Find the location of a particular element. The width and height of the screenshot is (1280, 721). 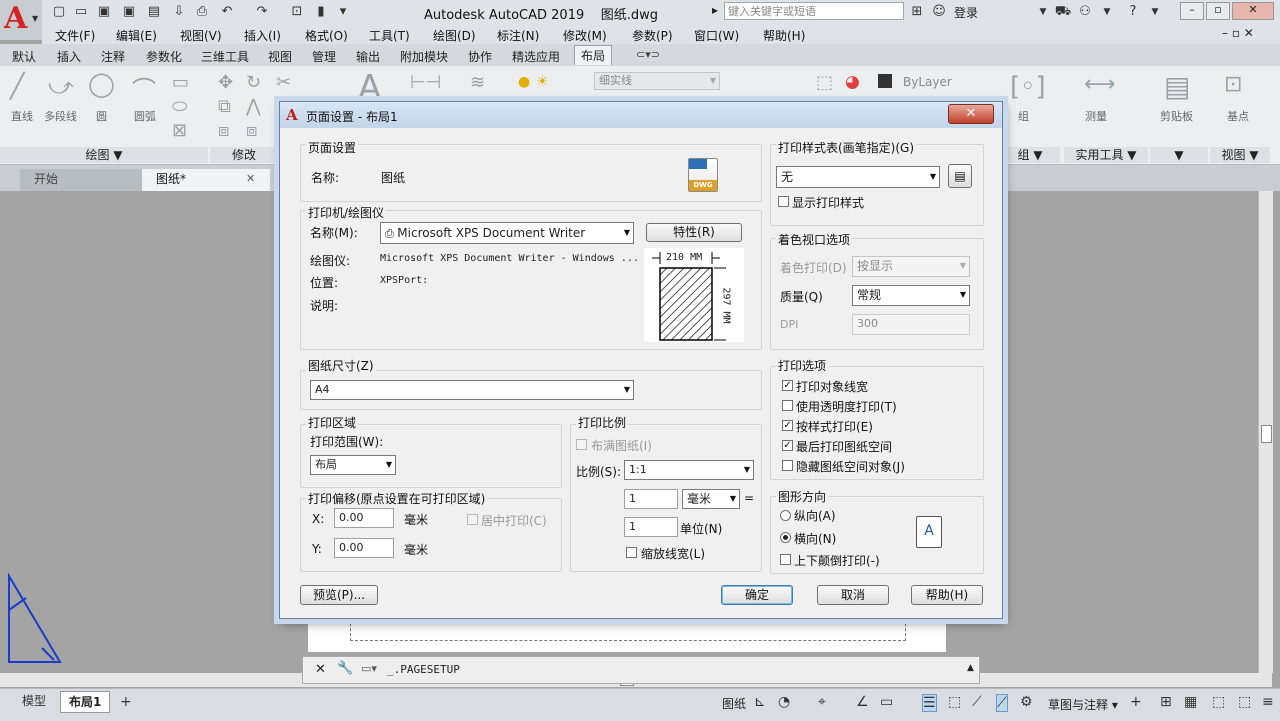

sun-icon: ☀ is located at coordinates (542, 82).